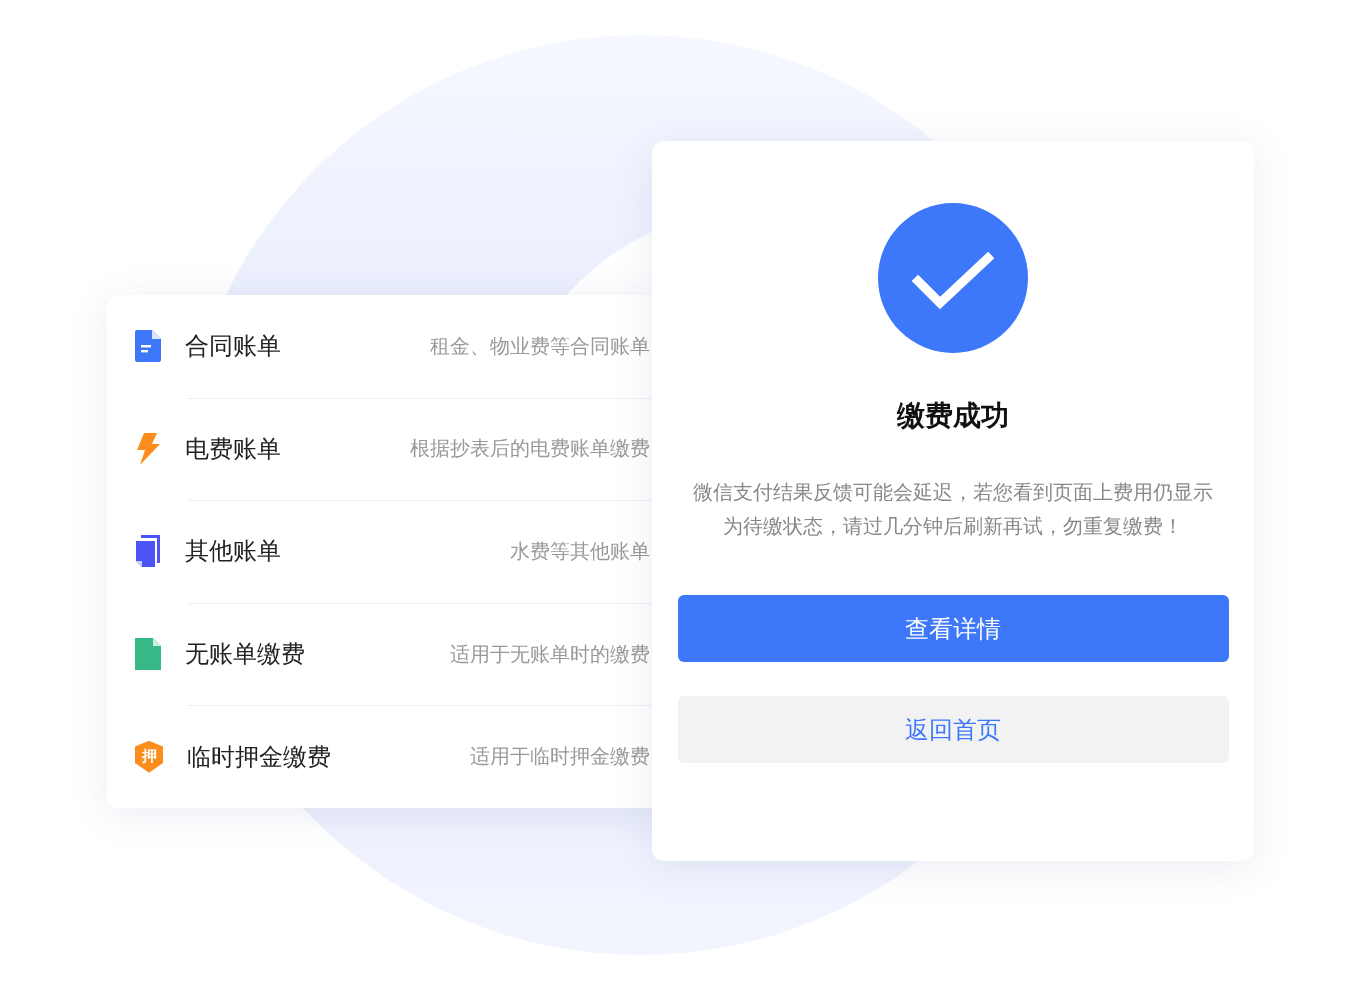 Image resolution: width=1360 pixels, height=1000 pixels. I want to click on back-home-button: 返回首页, so click(953, 729).